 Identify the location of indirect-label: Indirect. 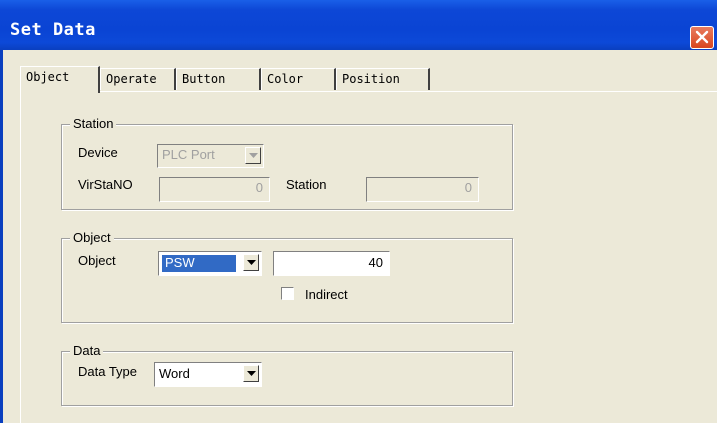
(326, 294).